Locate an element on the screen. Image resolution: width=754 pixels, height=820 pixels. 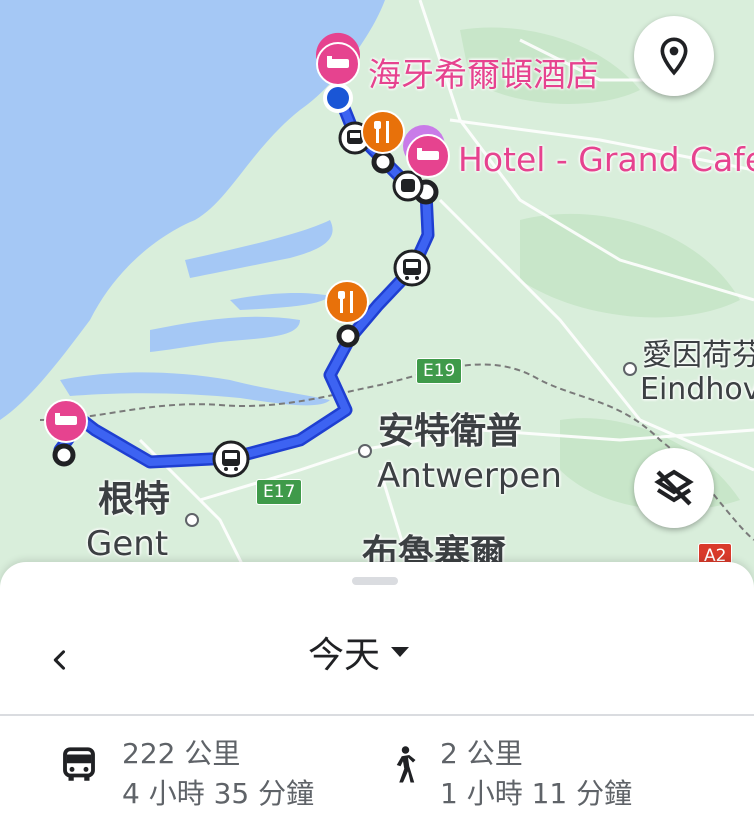
city-label-antwerp-cjk: 安特衛普 is located at coordinates (450, 431).